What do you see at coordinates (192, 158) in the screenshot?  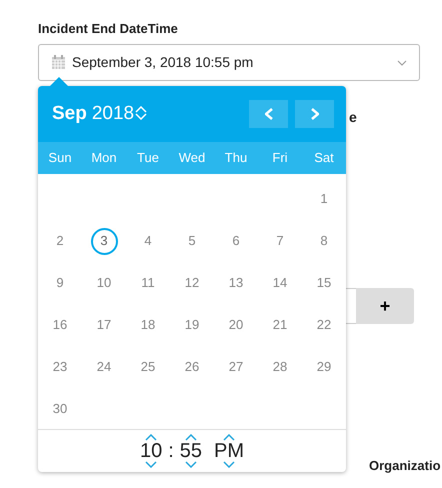 I see `weekday-label: Wed` at bounding box center [192, 158].